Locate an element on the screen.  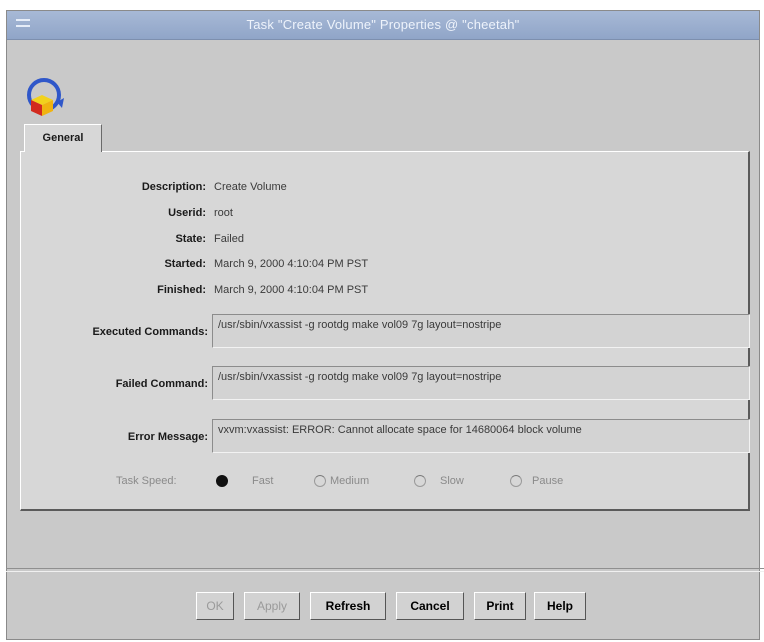
state-label: State: is located at coordinates (190, 239).